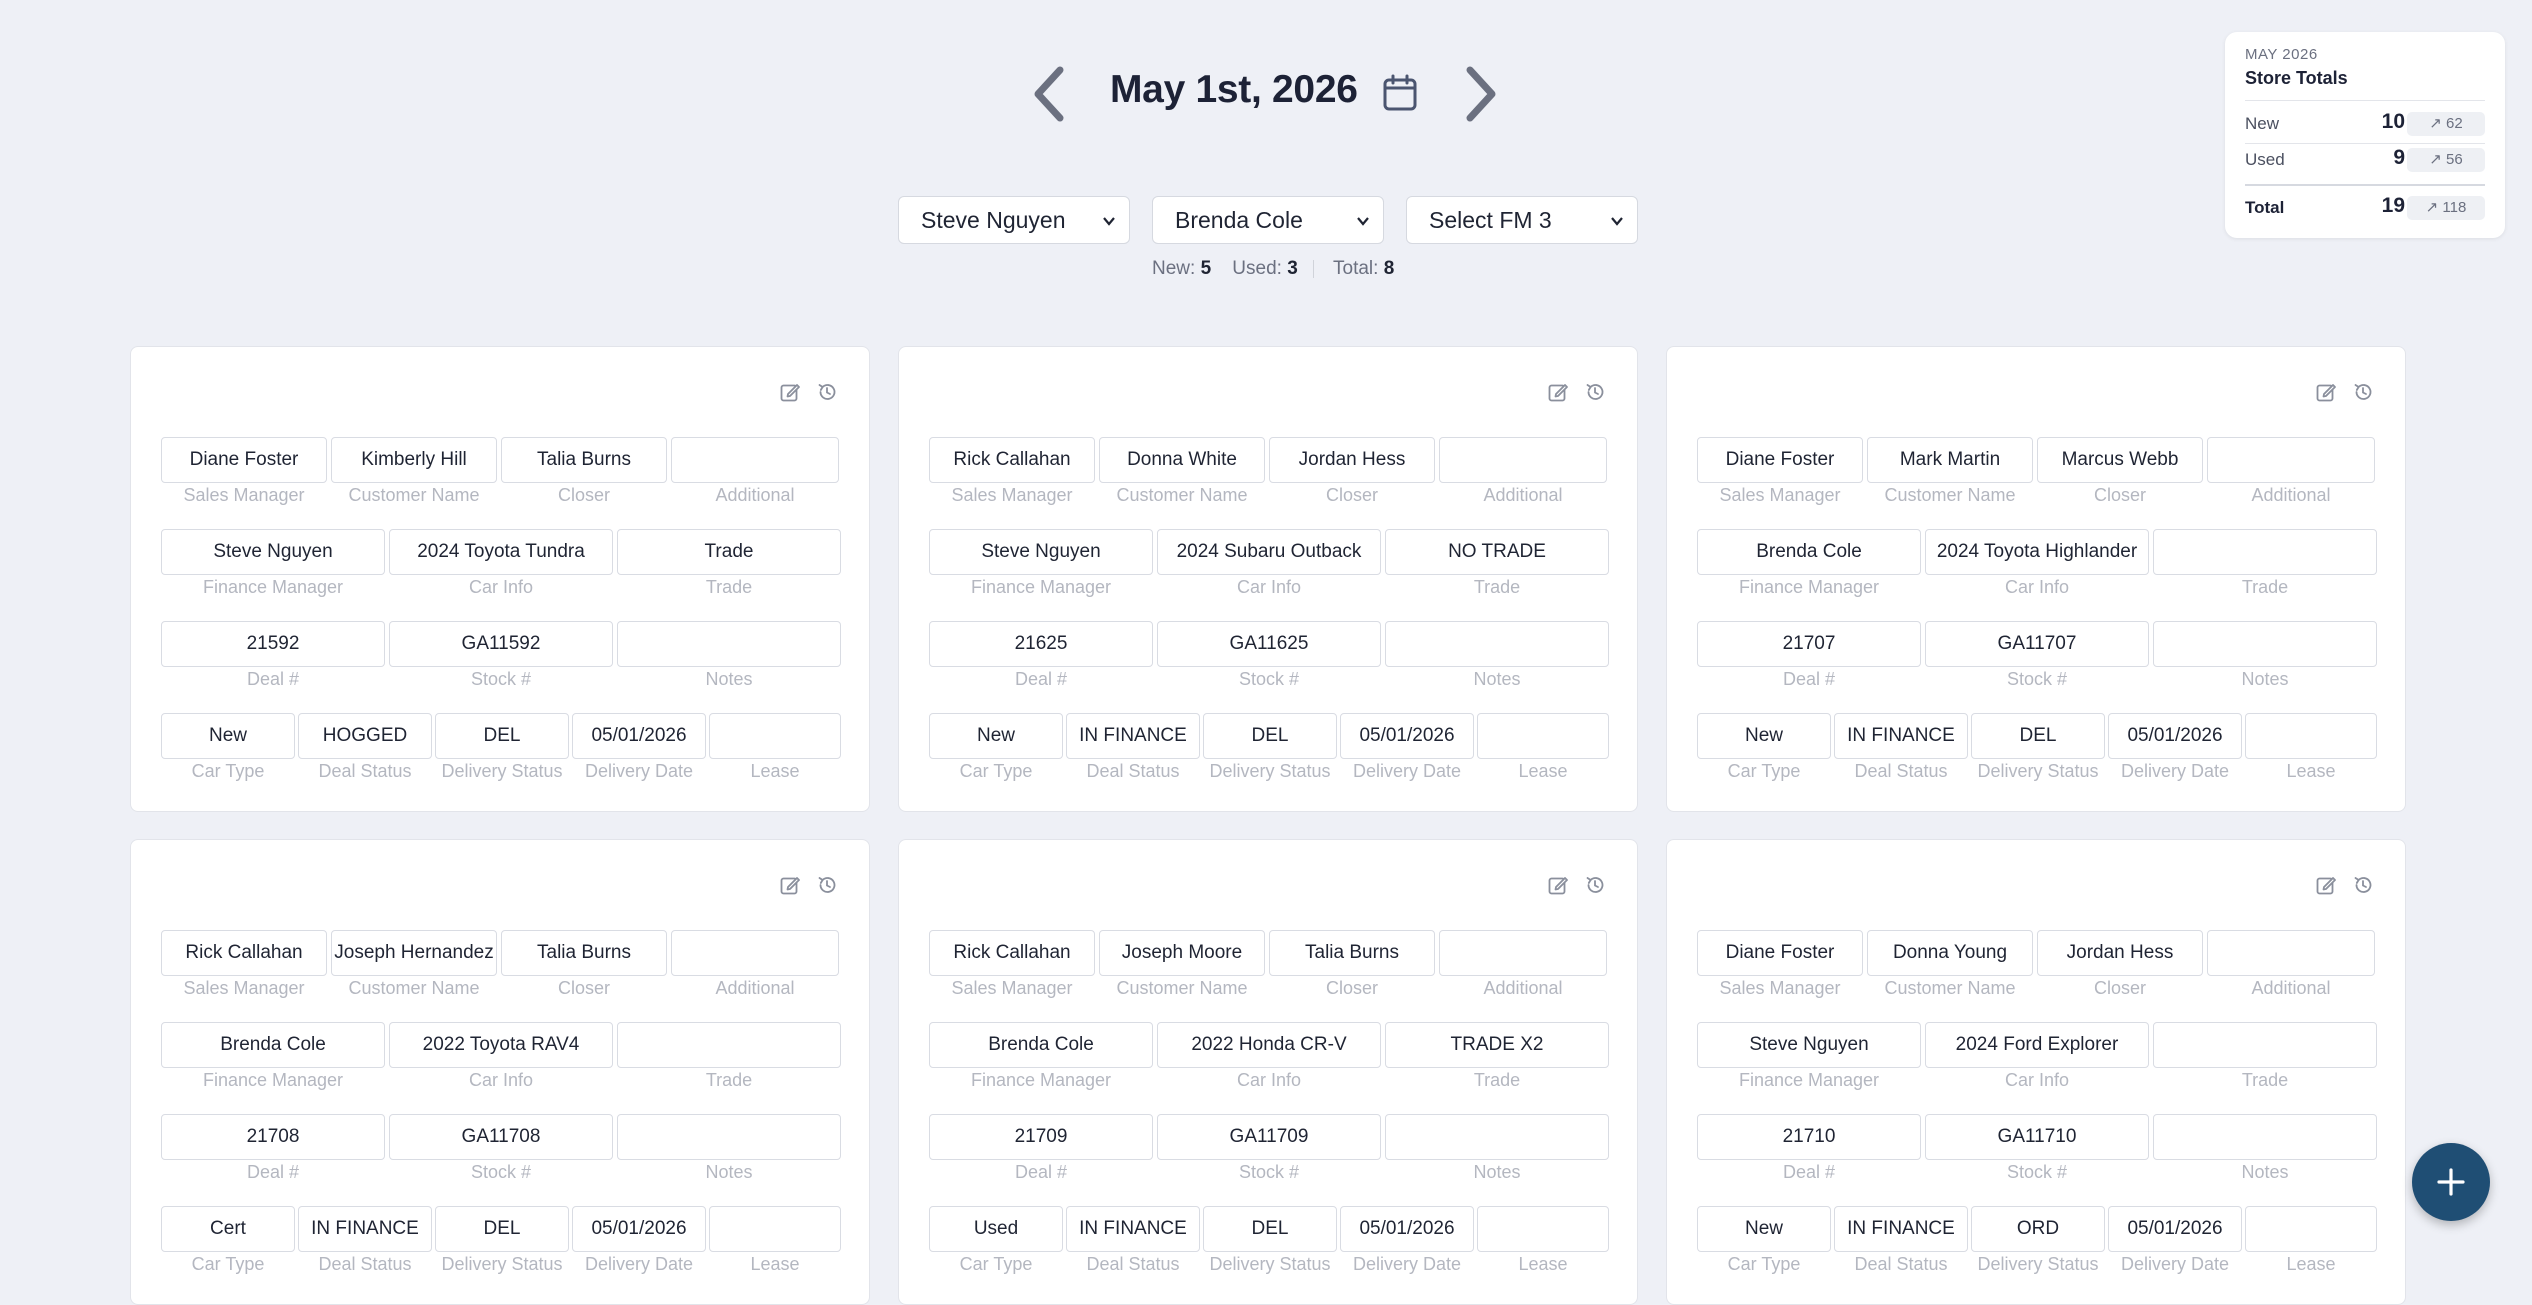 This screenshot has height=1305, width=2532. What do you see at coordinates (1182, 953) in the screenshot?
I see `customer-name-field: Joseph Moore` at bounding box center [1182, 953].